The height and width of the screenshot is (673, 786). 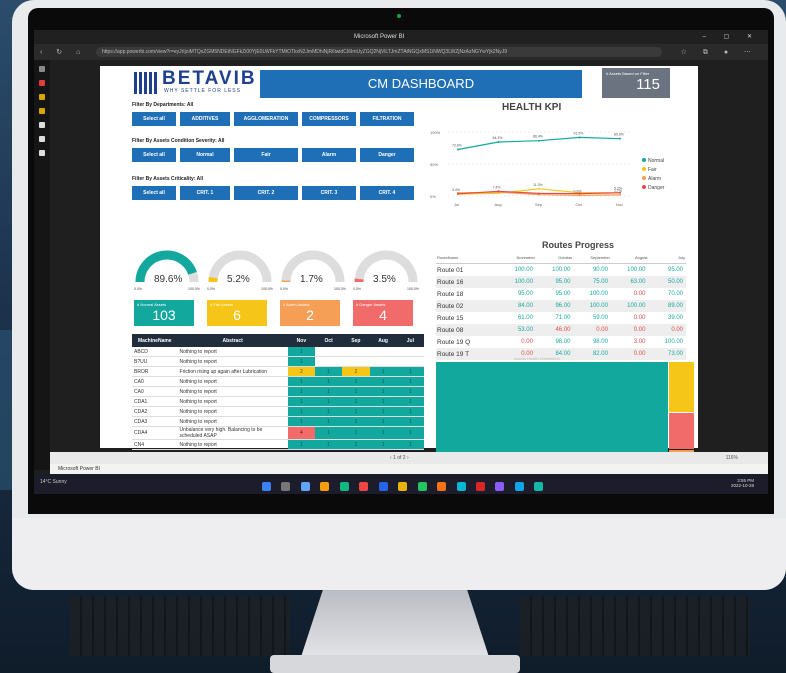 What do you see at coordinates (232, 340) in the screenshot?
I see `table-header: Abstract` at bounding box center [232, 340].